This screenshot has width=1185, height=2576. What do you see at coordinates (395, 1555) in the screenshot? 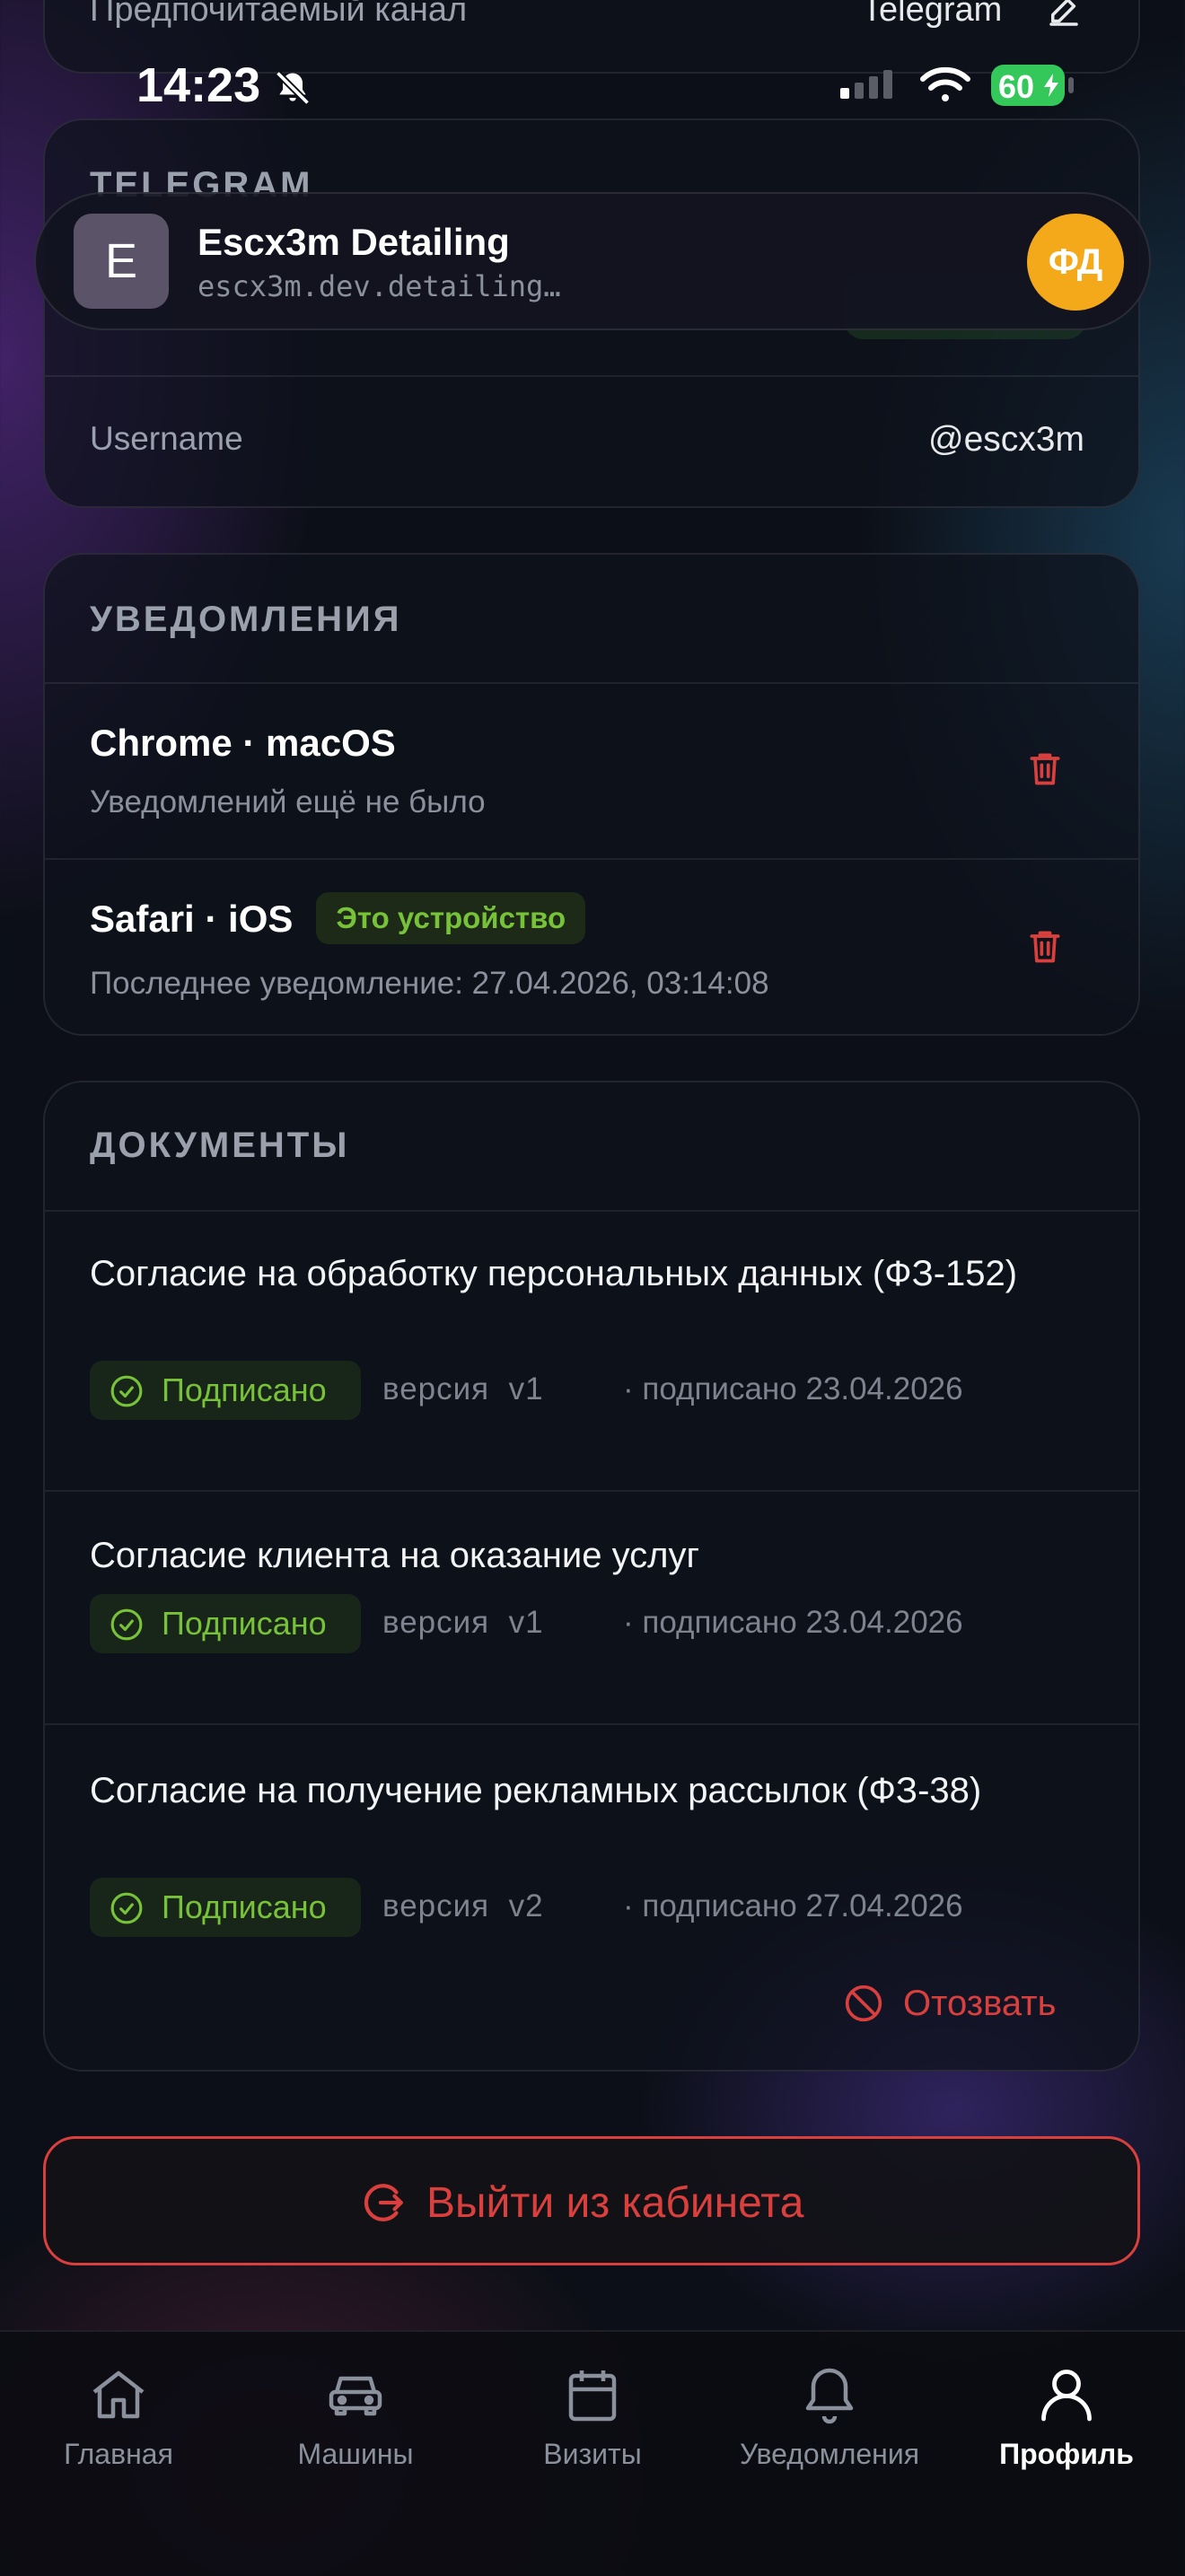
I see `document-title: Согласие клиента на оказание услуг` at bounding box center [395, 1555].